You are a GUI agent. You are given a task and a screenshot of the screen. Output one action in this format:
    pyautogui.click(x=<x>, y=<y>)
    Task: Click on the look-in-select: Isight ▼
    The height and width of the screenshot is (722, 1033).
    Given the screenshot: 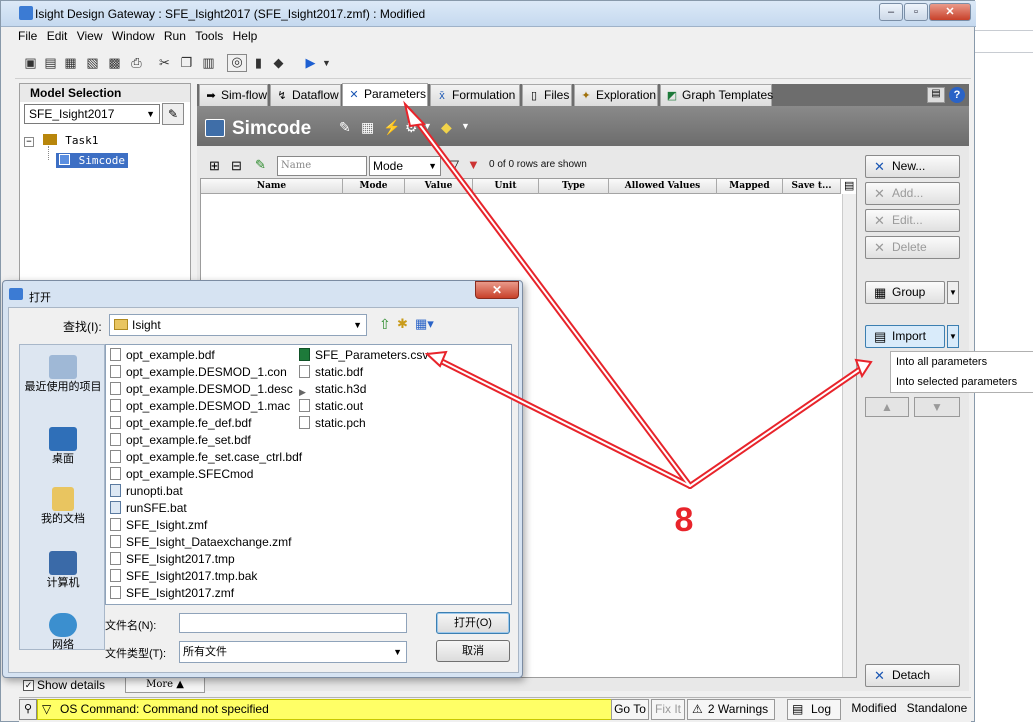 What is the action you would take?
    pyautogui.click(x=238, y=325)
    